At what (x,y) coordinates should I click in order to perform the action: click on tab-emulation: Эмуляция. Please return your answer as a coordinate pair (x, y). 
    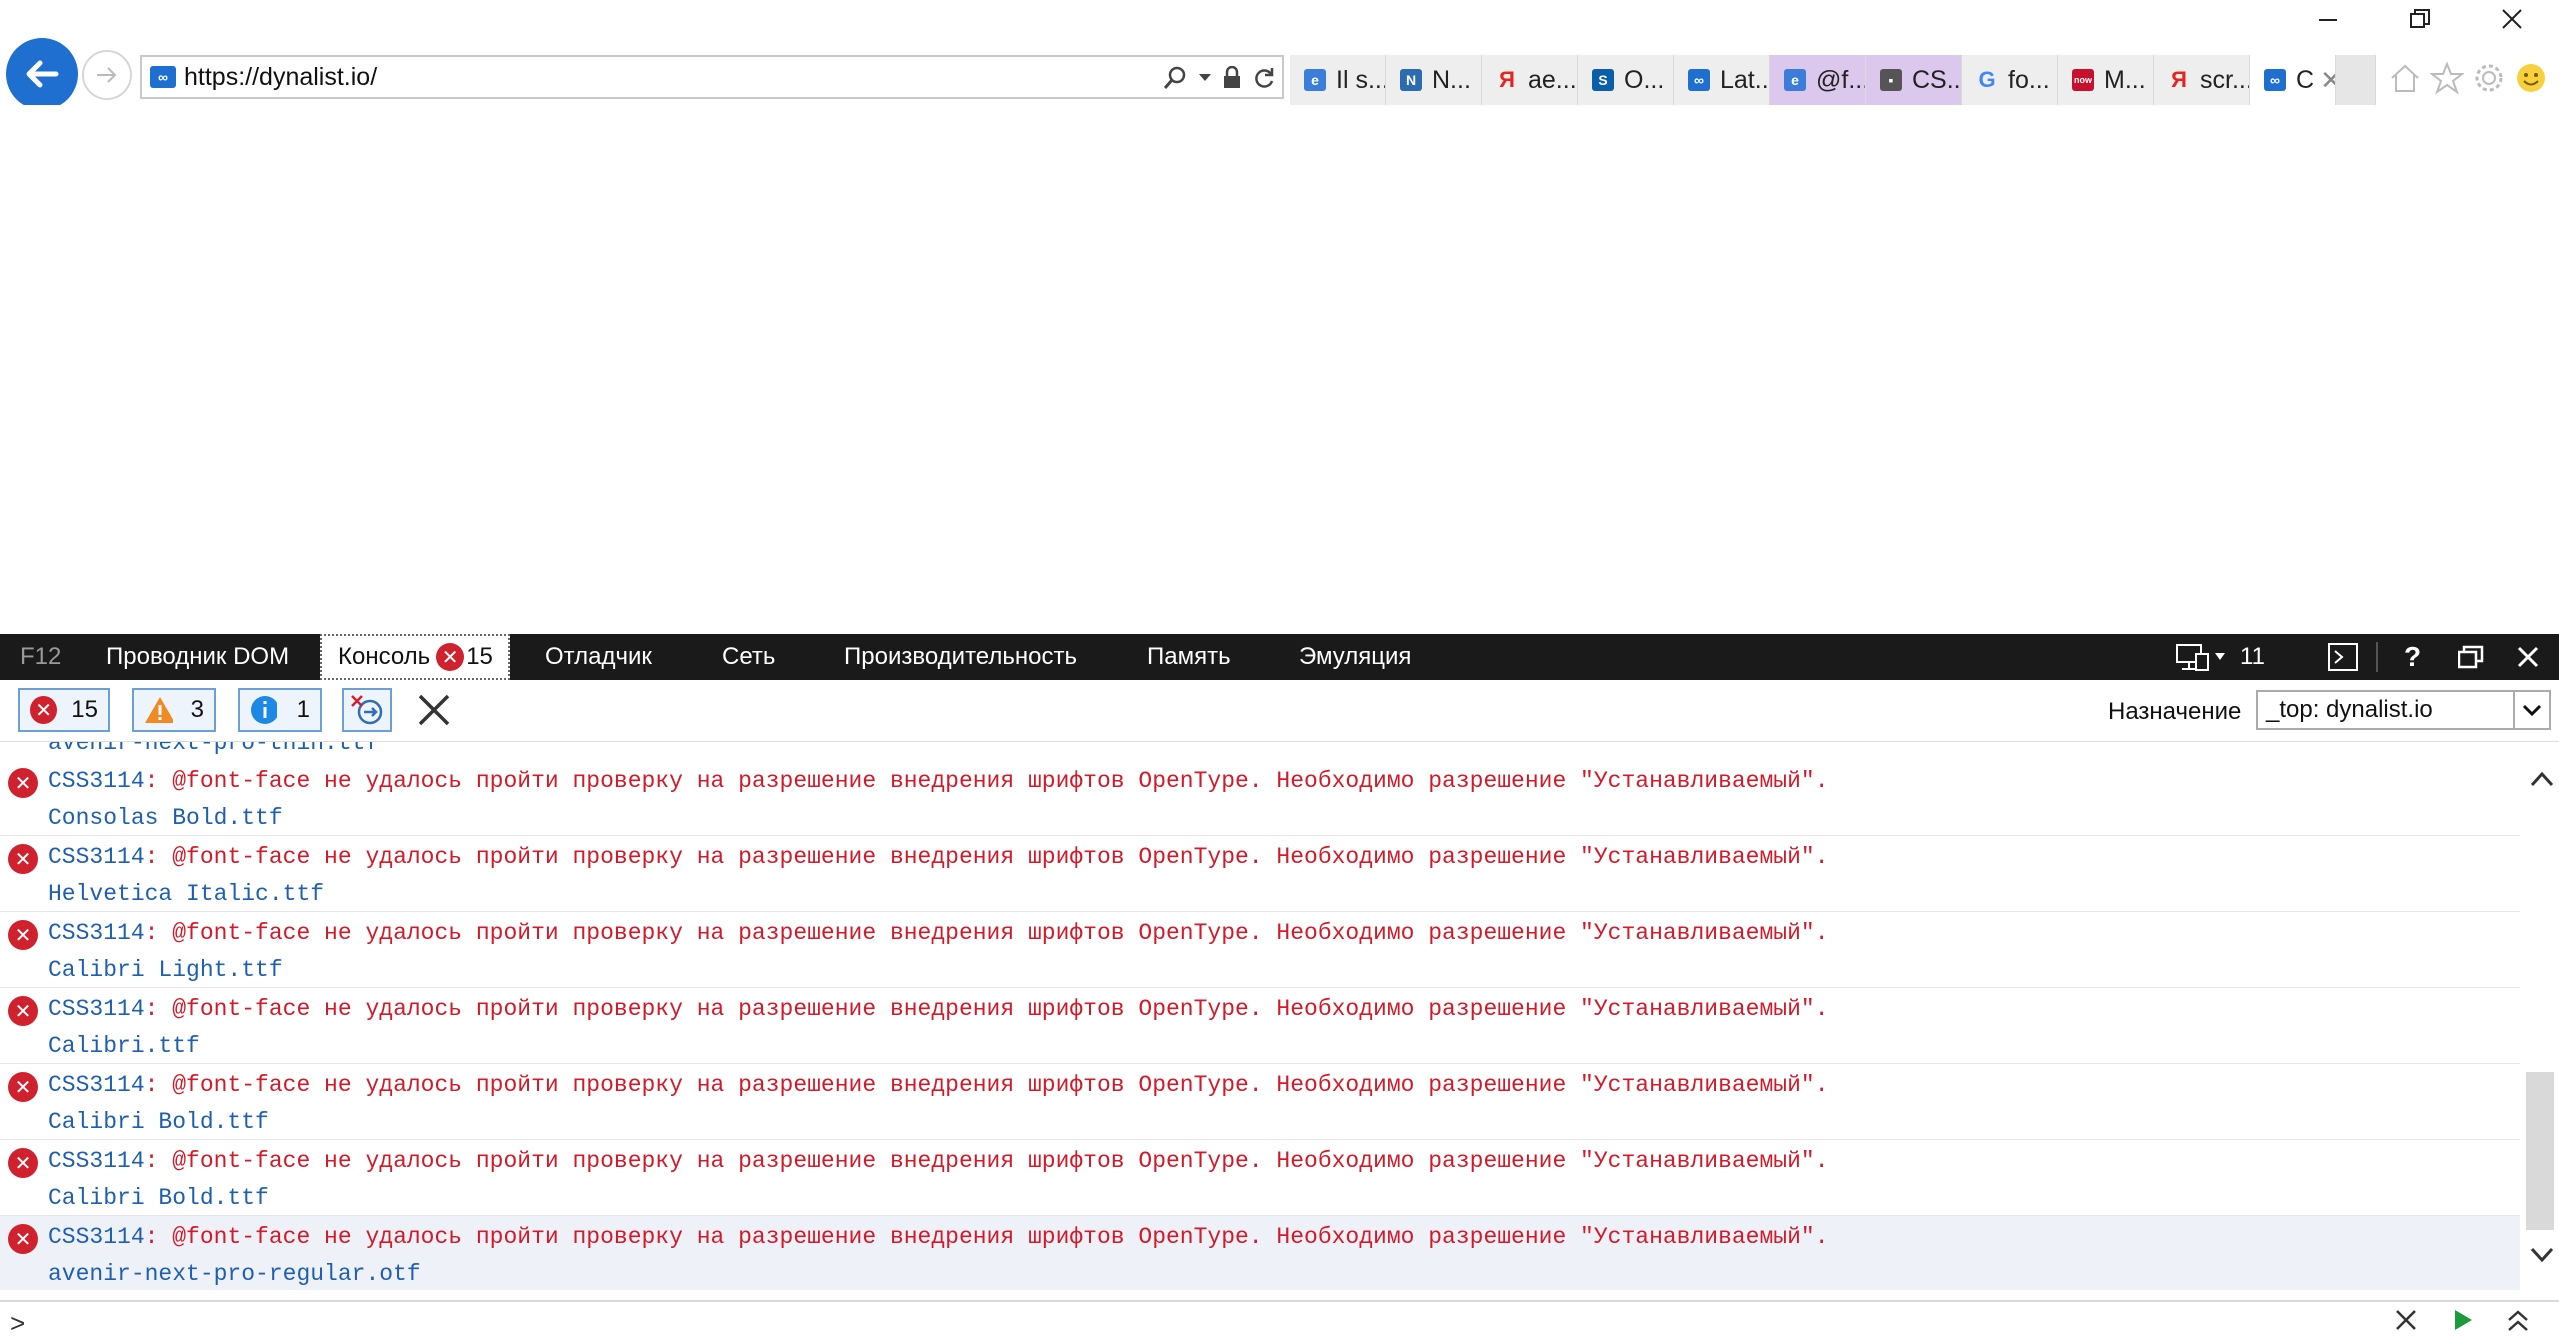
    Looking at the image, I should click on (1355, 657).